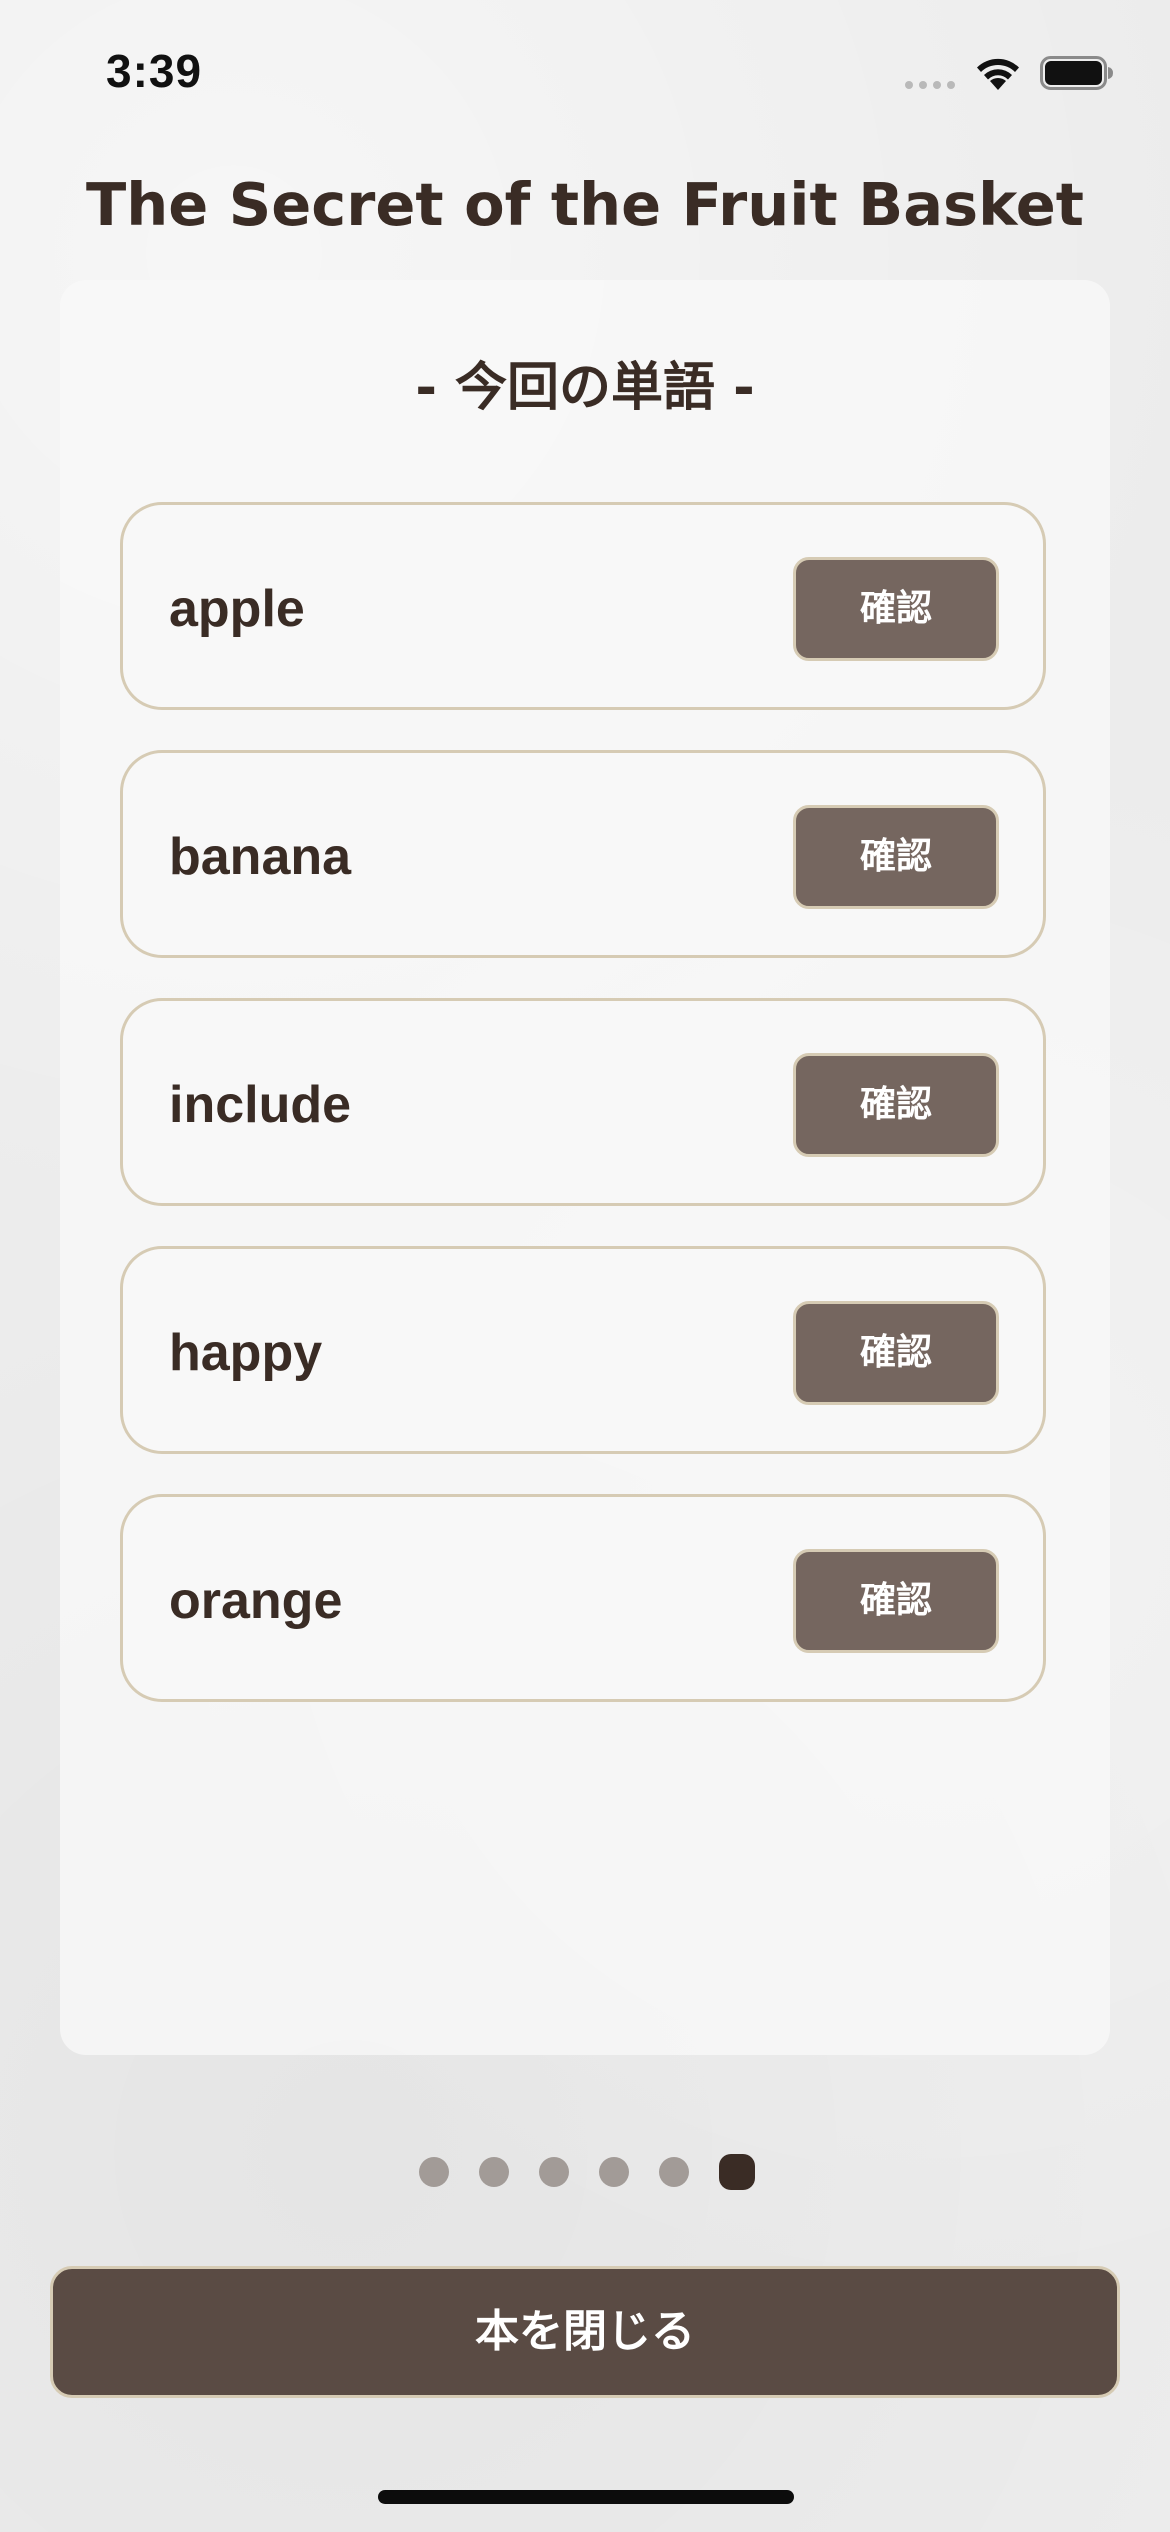 The height and width of the screenshot is (2532, 1170). I want to click on word-label: apple, so click(237, 609).